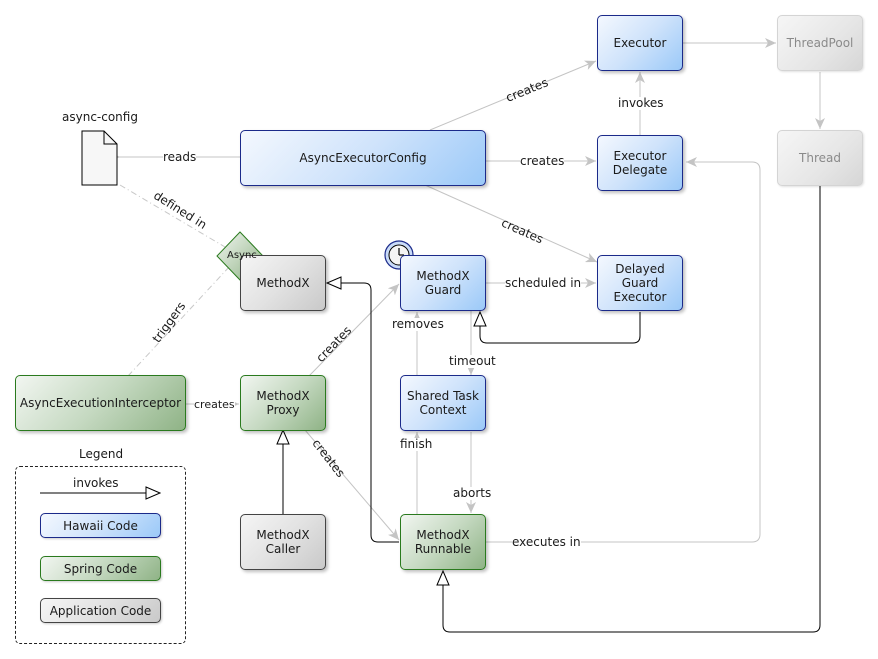 This screenshot has width=878, height=659. What do you see at coordinates (283, 542) in the screenshot?
I see `node-method-x-caller: MethodX Caller` at bounding box center [283, 542].